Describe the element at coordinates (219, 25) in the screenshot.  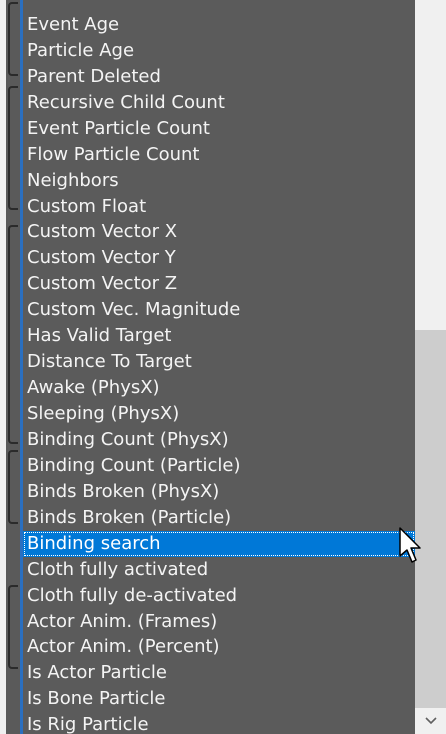
I see `list-item: Event Age` at that location.